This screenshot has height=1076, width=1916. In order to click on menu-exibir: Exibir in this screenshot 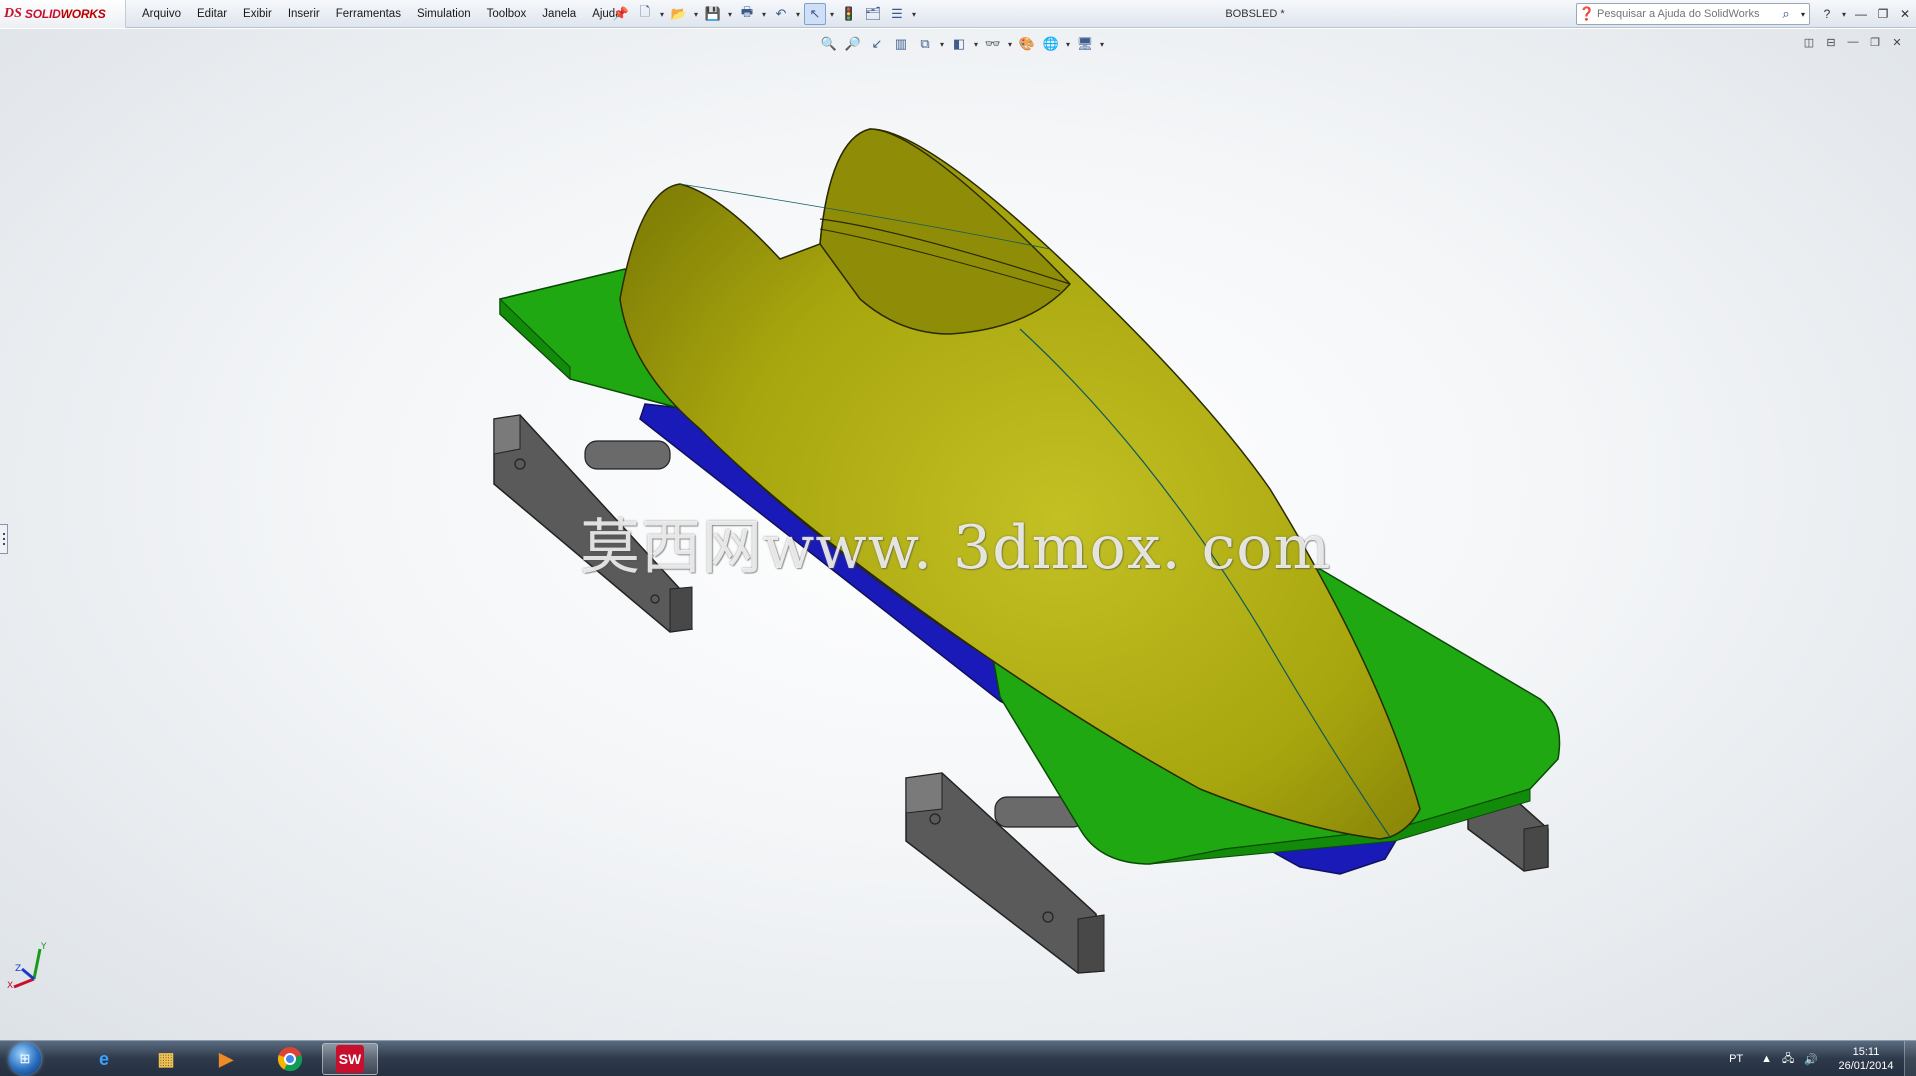, I will do `click(257, 14)`.